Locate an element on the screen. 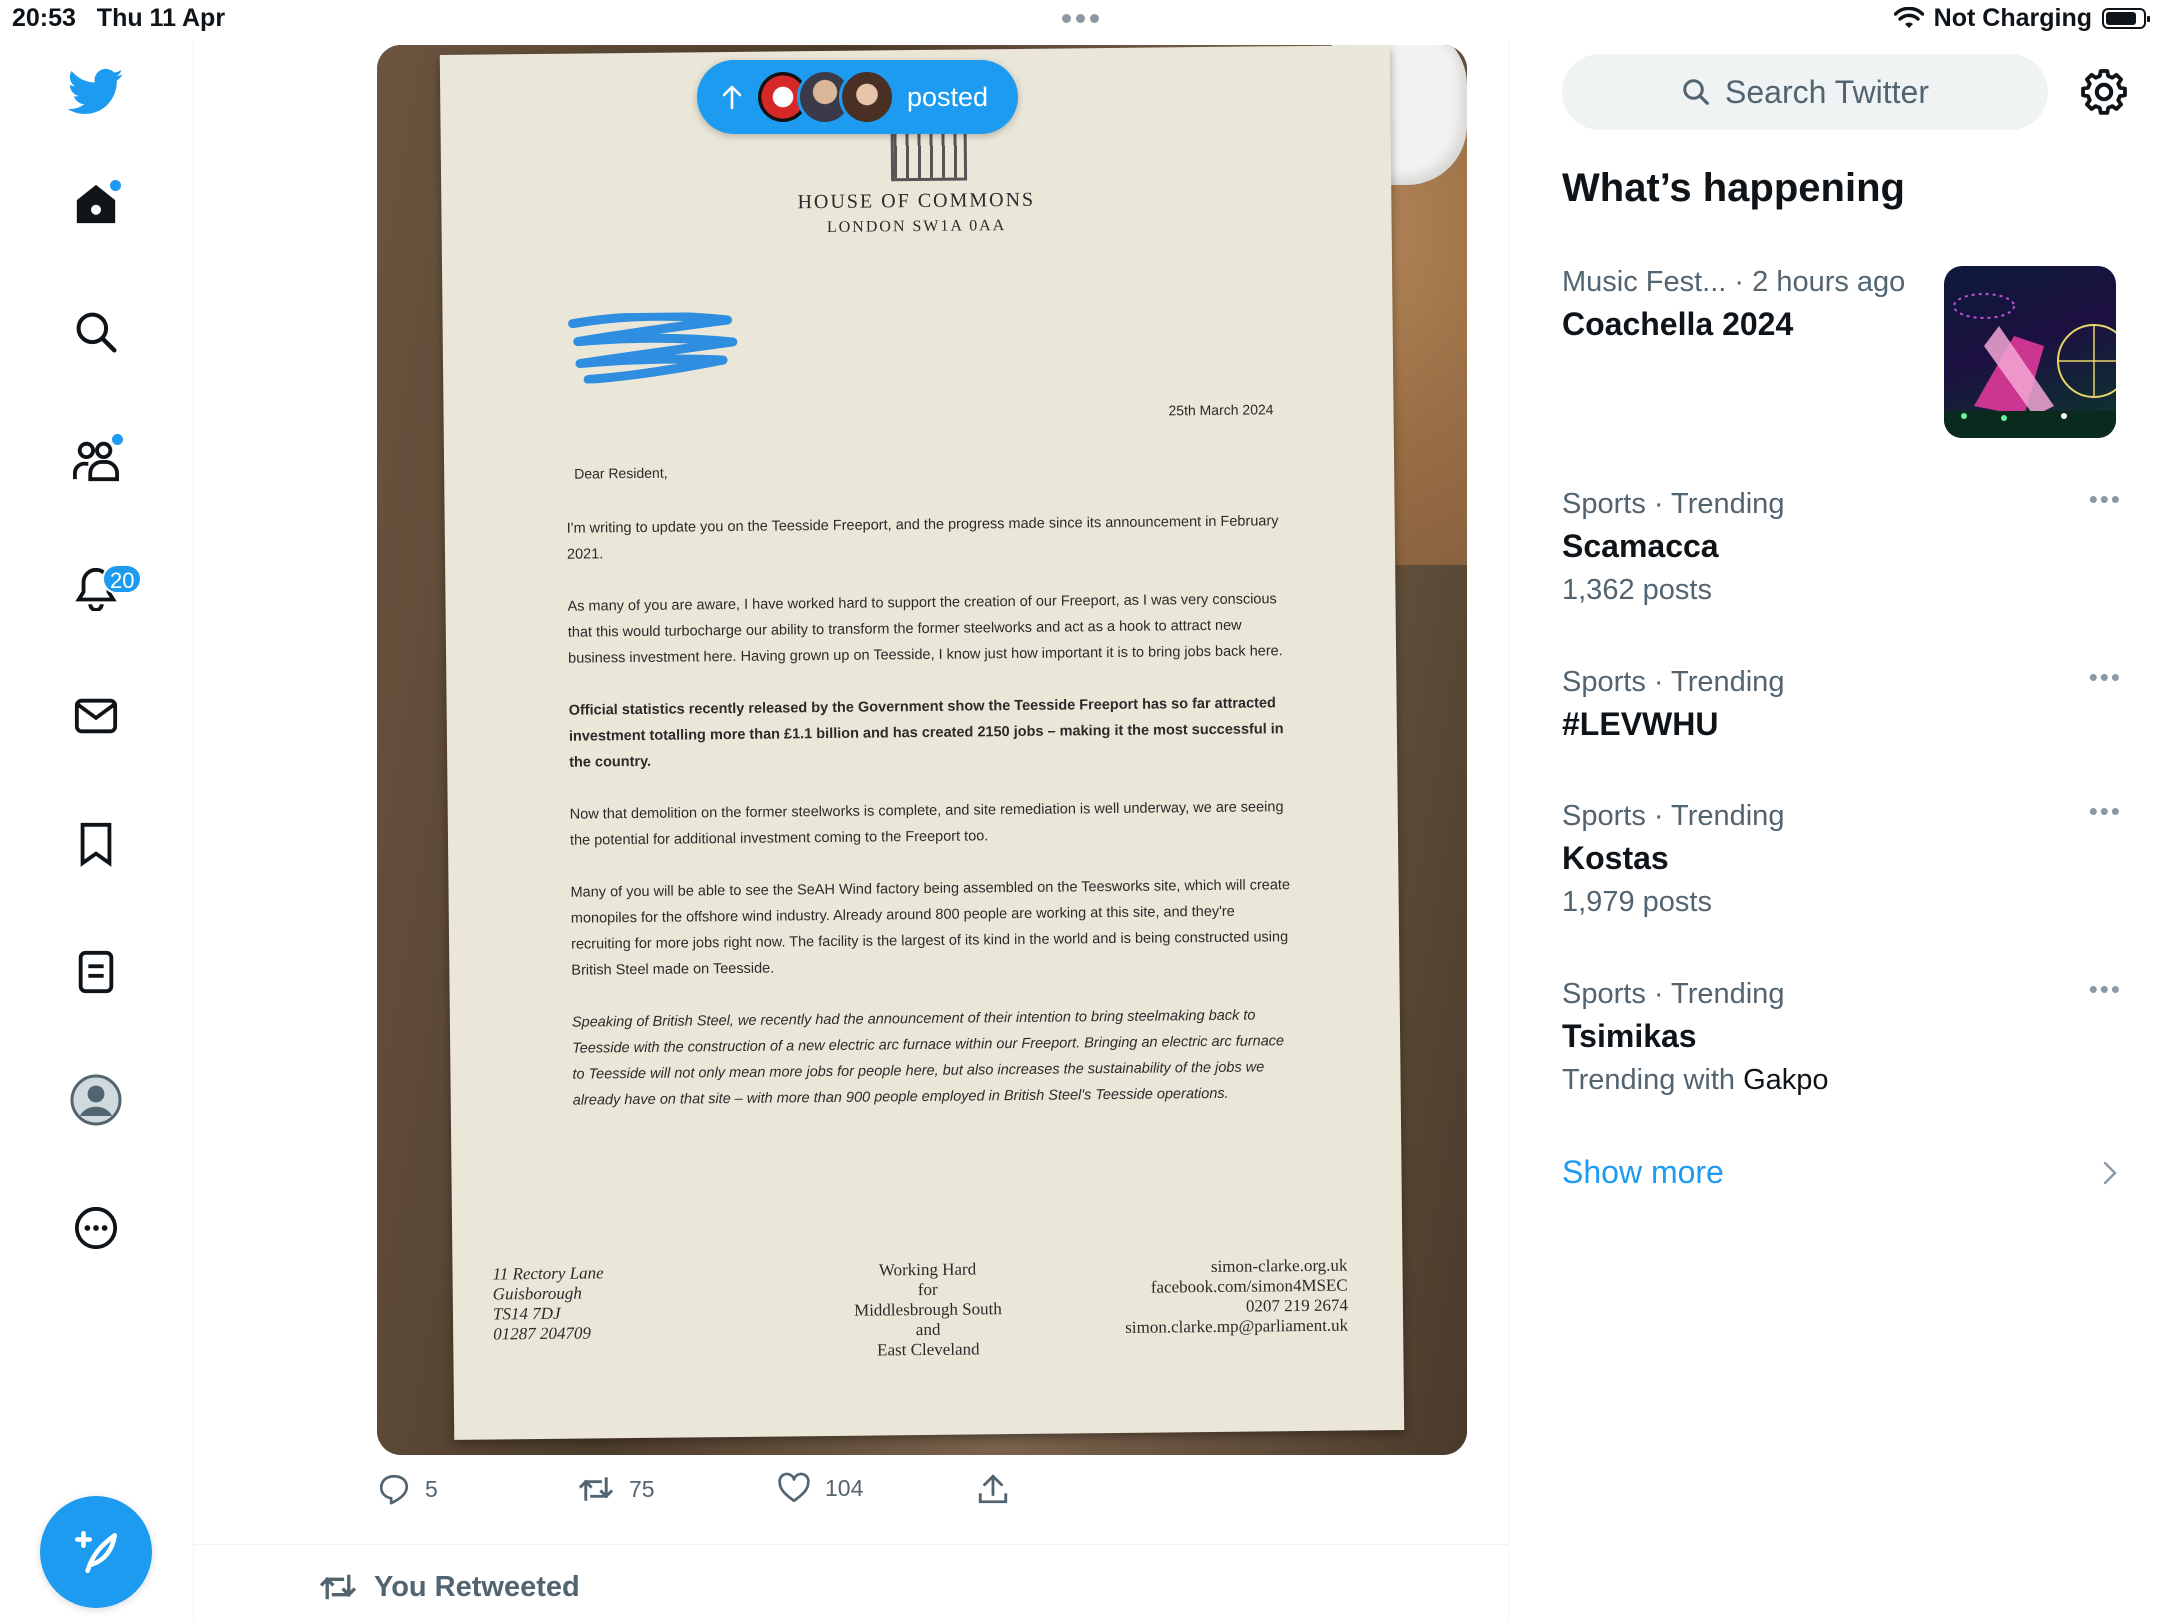 Image resolution: width=2160 pixels, height=1620 pixels. battery-status-text: Not Charging is located at coordinates (2012, 18).